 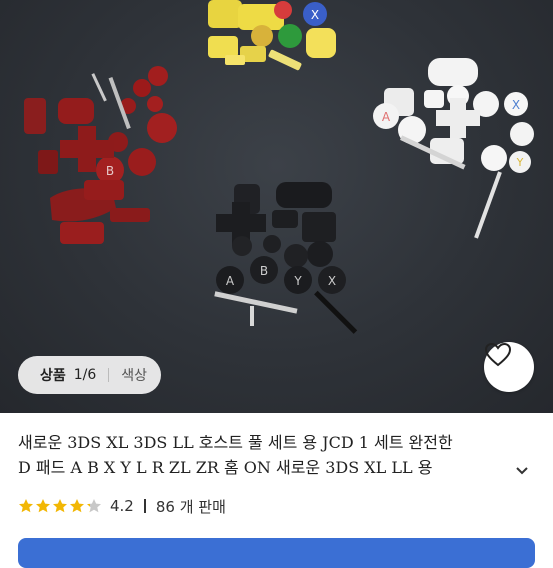 I want to click on image-pager: 상품 1/6 색상, so click(x=90, y=375).